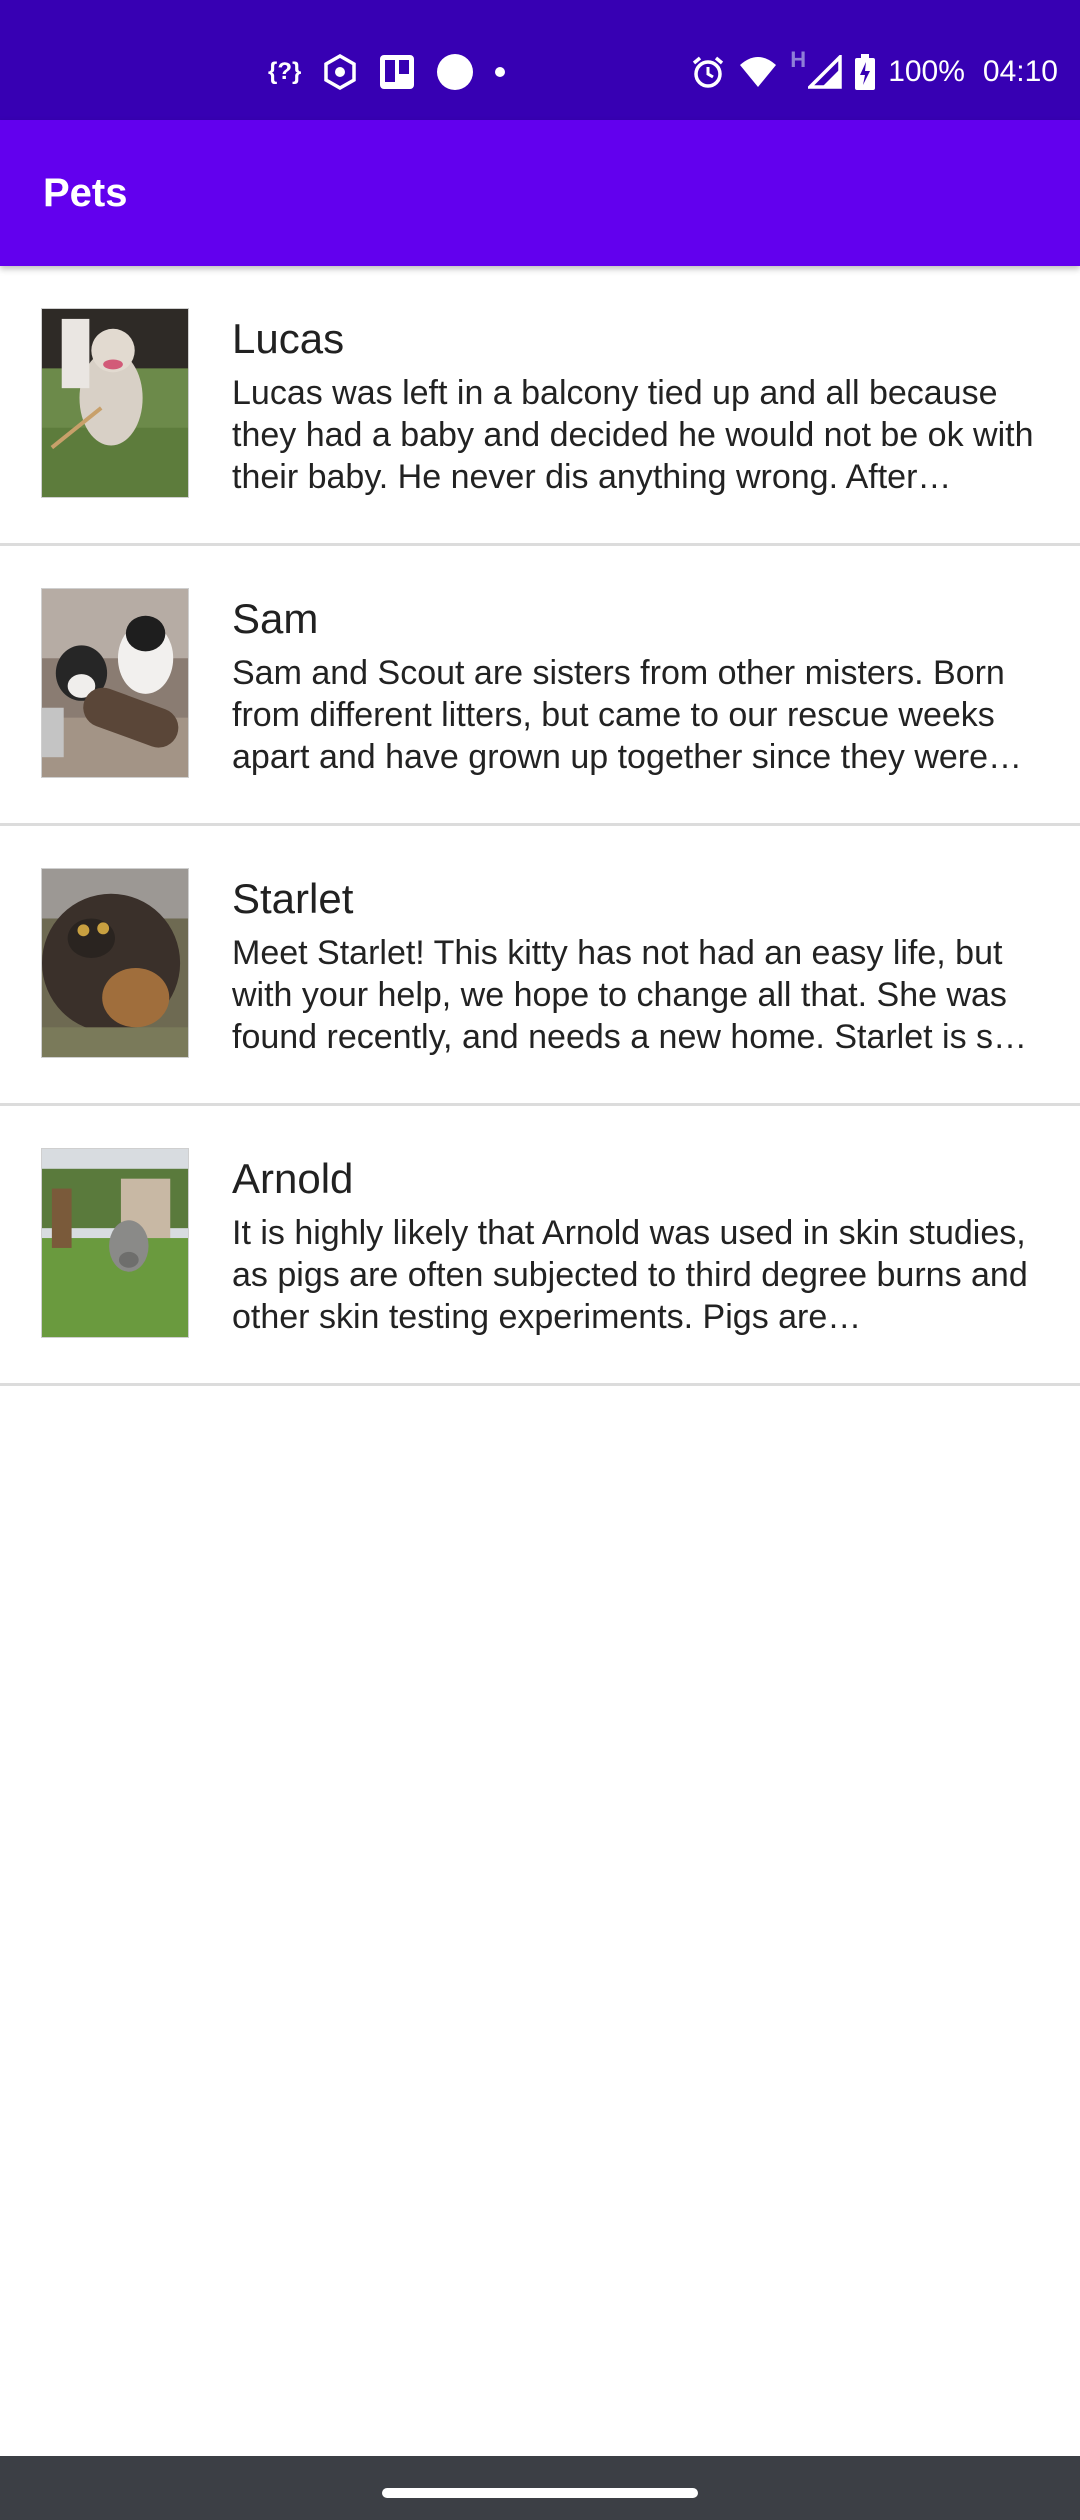 The width and height of the screenshot is (1080, 2520). What do you see at coordinates (293, 898) in the screenshot?
I see `pet-name: Starlet` at bounding box center [293, 898].